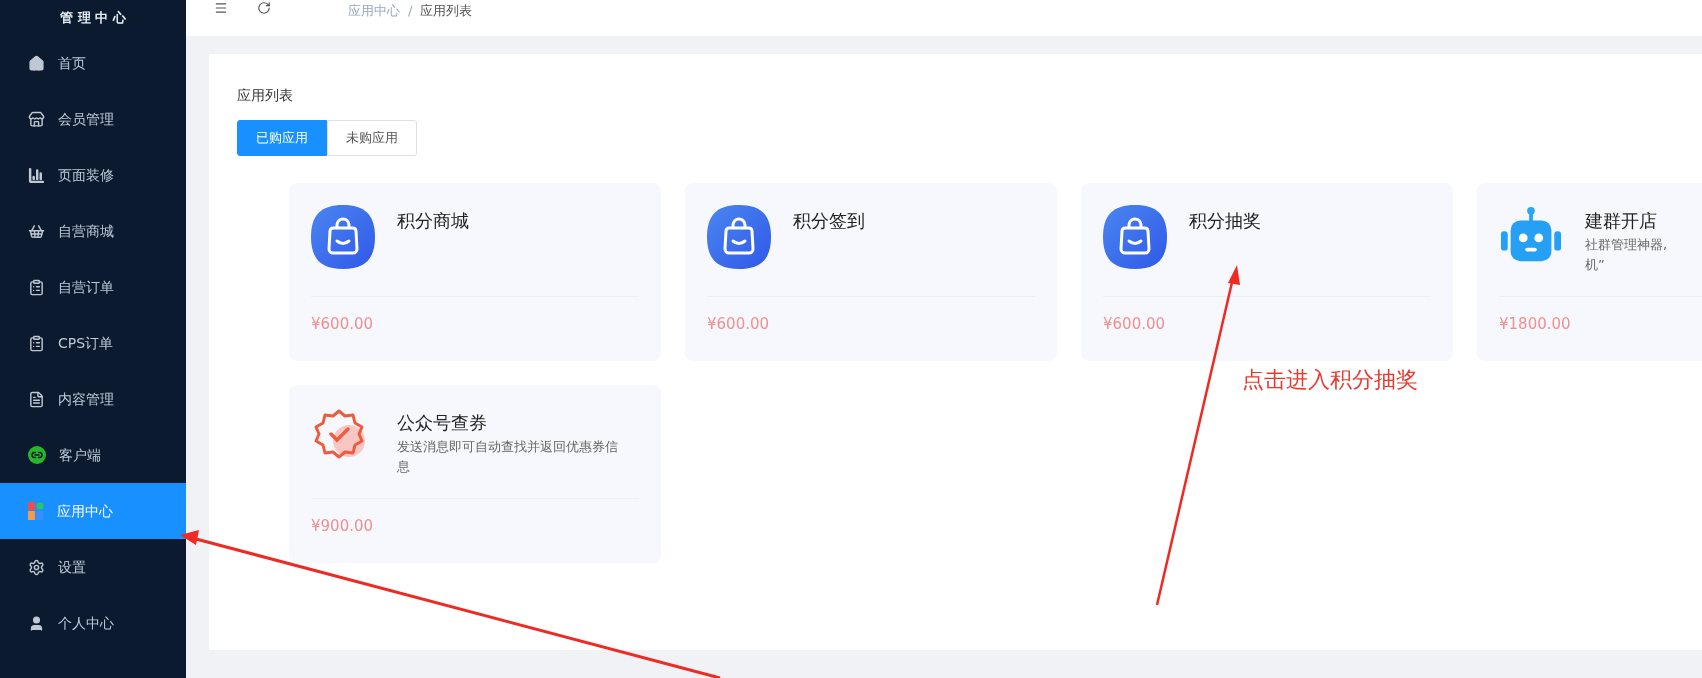 Image resolution: width=1702 pixels, height=678 pixels. What do you see at coordinates (93, 119) in the screenshot?
I see `sidebar-item: 会员管理` at bounding box center [93, 119].